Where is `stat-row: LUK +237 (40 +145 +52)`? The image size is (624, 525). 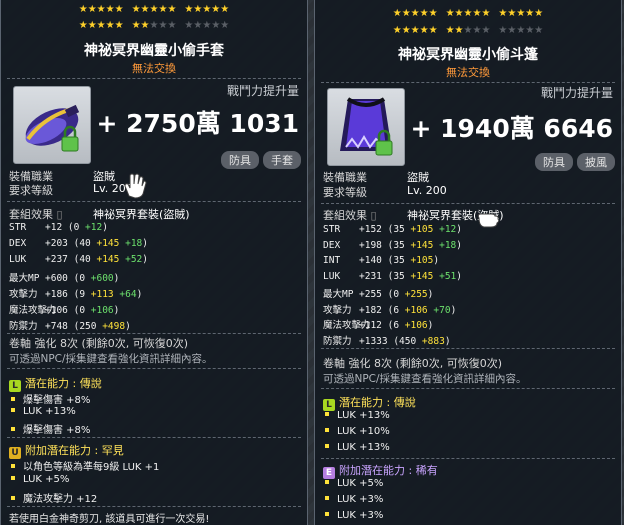 stat-row: LUK +237 (40 +145 +52) is located at coordinates (78, 259).